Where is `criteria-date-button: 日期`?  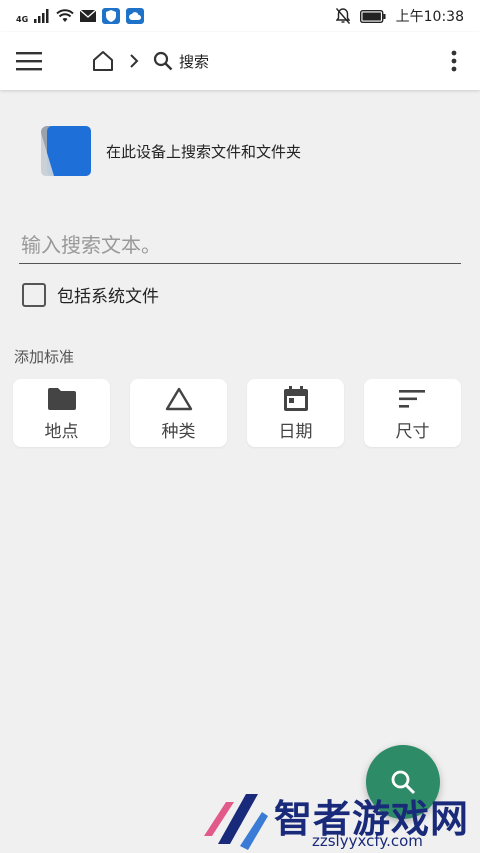
criteria-date-button: 日期 is located at coordinates (295, 413).